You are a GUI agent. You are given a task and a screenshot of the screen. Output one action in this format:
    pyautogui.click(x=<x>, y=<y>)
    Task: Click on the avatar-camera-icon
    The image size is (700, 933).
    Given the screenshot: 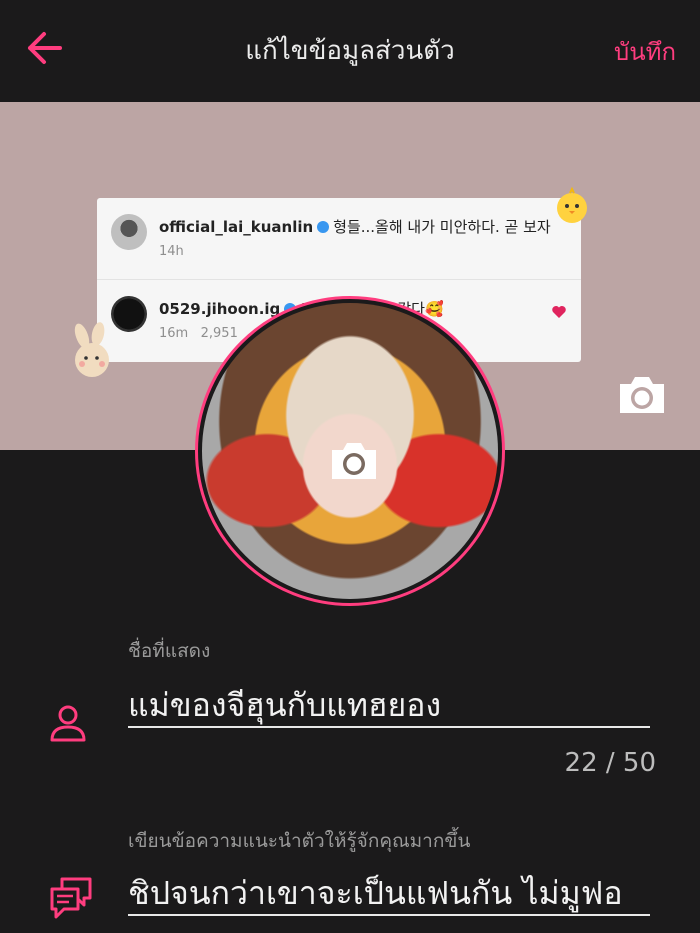 What is the action you would take?
    pyautogui.click(x=354, y=461)
    